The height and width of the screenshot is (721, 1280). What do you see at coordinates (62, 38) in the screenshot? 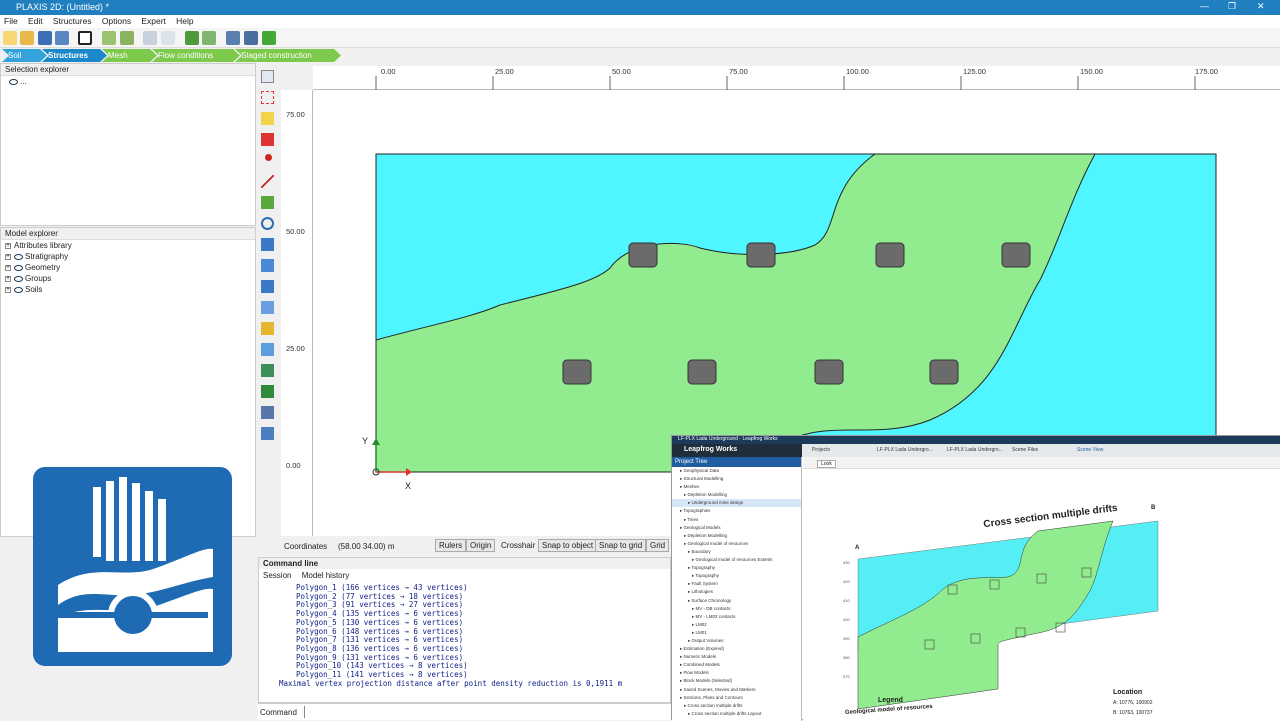
I see `save-as-icon` at bounding box center [62, 38].